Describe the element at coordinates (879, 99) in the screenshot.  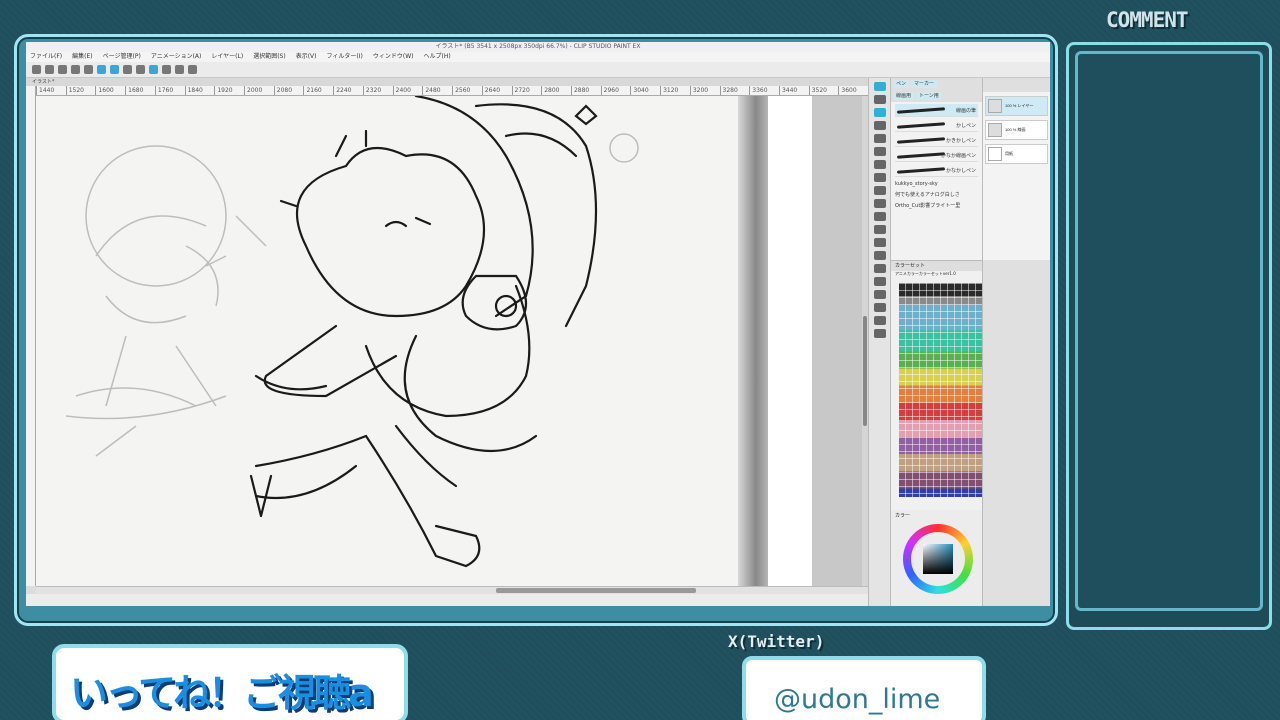
I see `zoom-tool-icon` at that location.